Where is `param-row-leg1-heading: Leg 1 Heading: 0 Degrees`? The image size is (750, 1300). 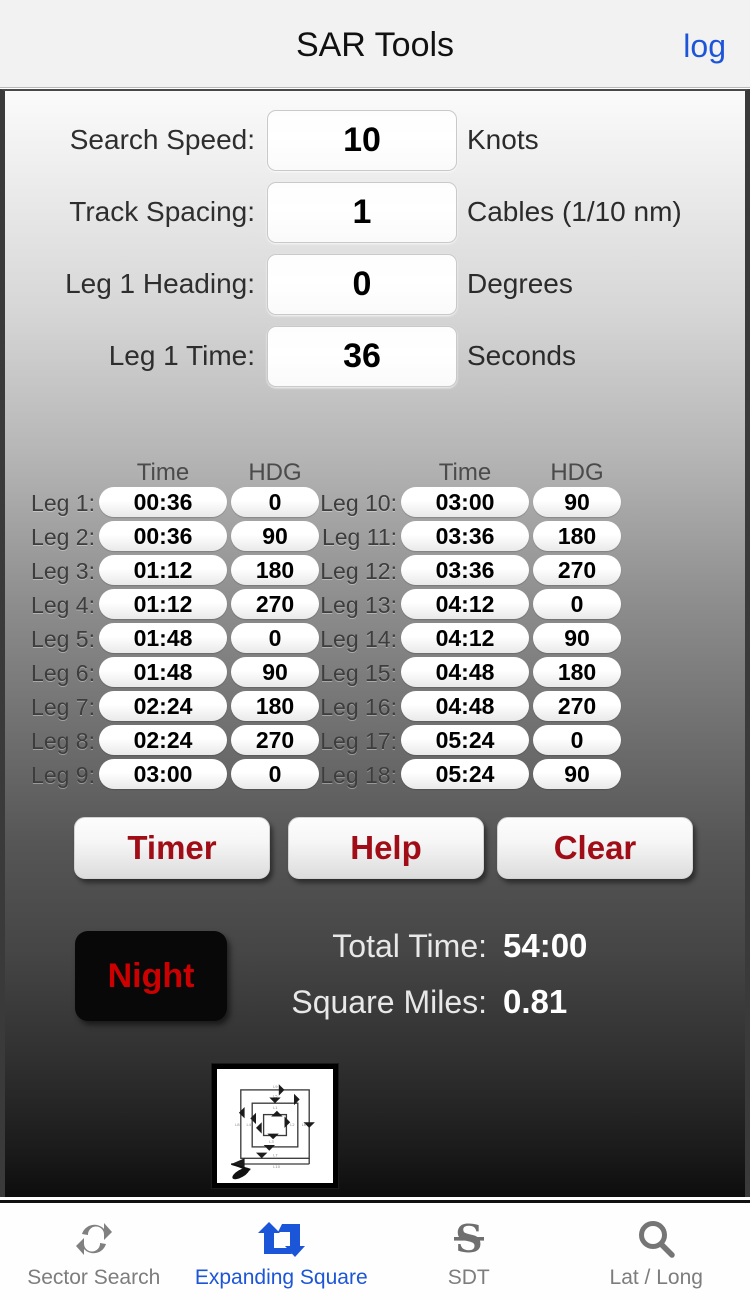
param-row-leg1-heading: Leg 1 Heading: 0 Degrees is located at coordinates (375, 284).